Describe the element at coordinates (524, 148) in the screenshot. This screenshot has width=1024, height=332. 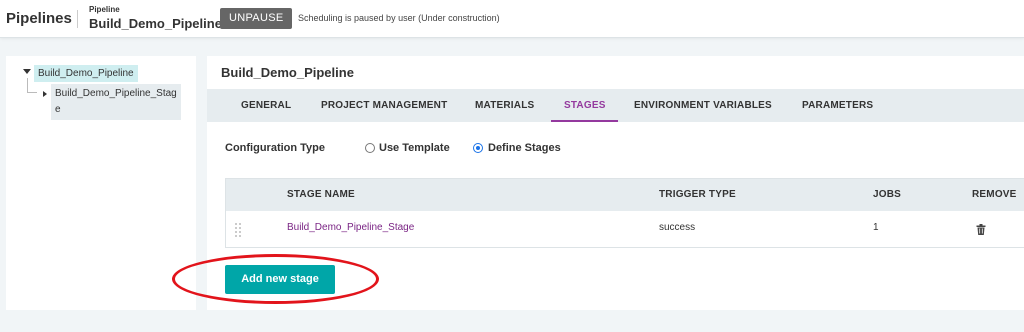
I see `define-stages-label: Define Stages` at that location.